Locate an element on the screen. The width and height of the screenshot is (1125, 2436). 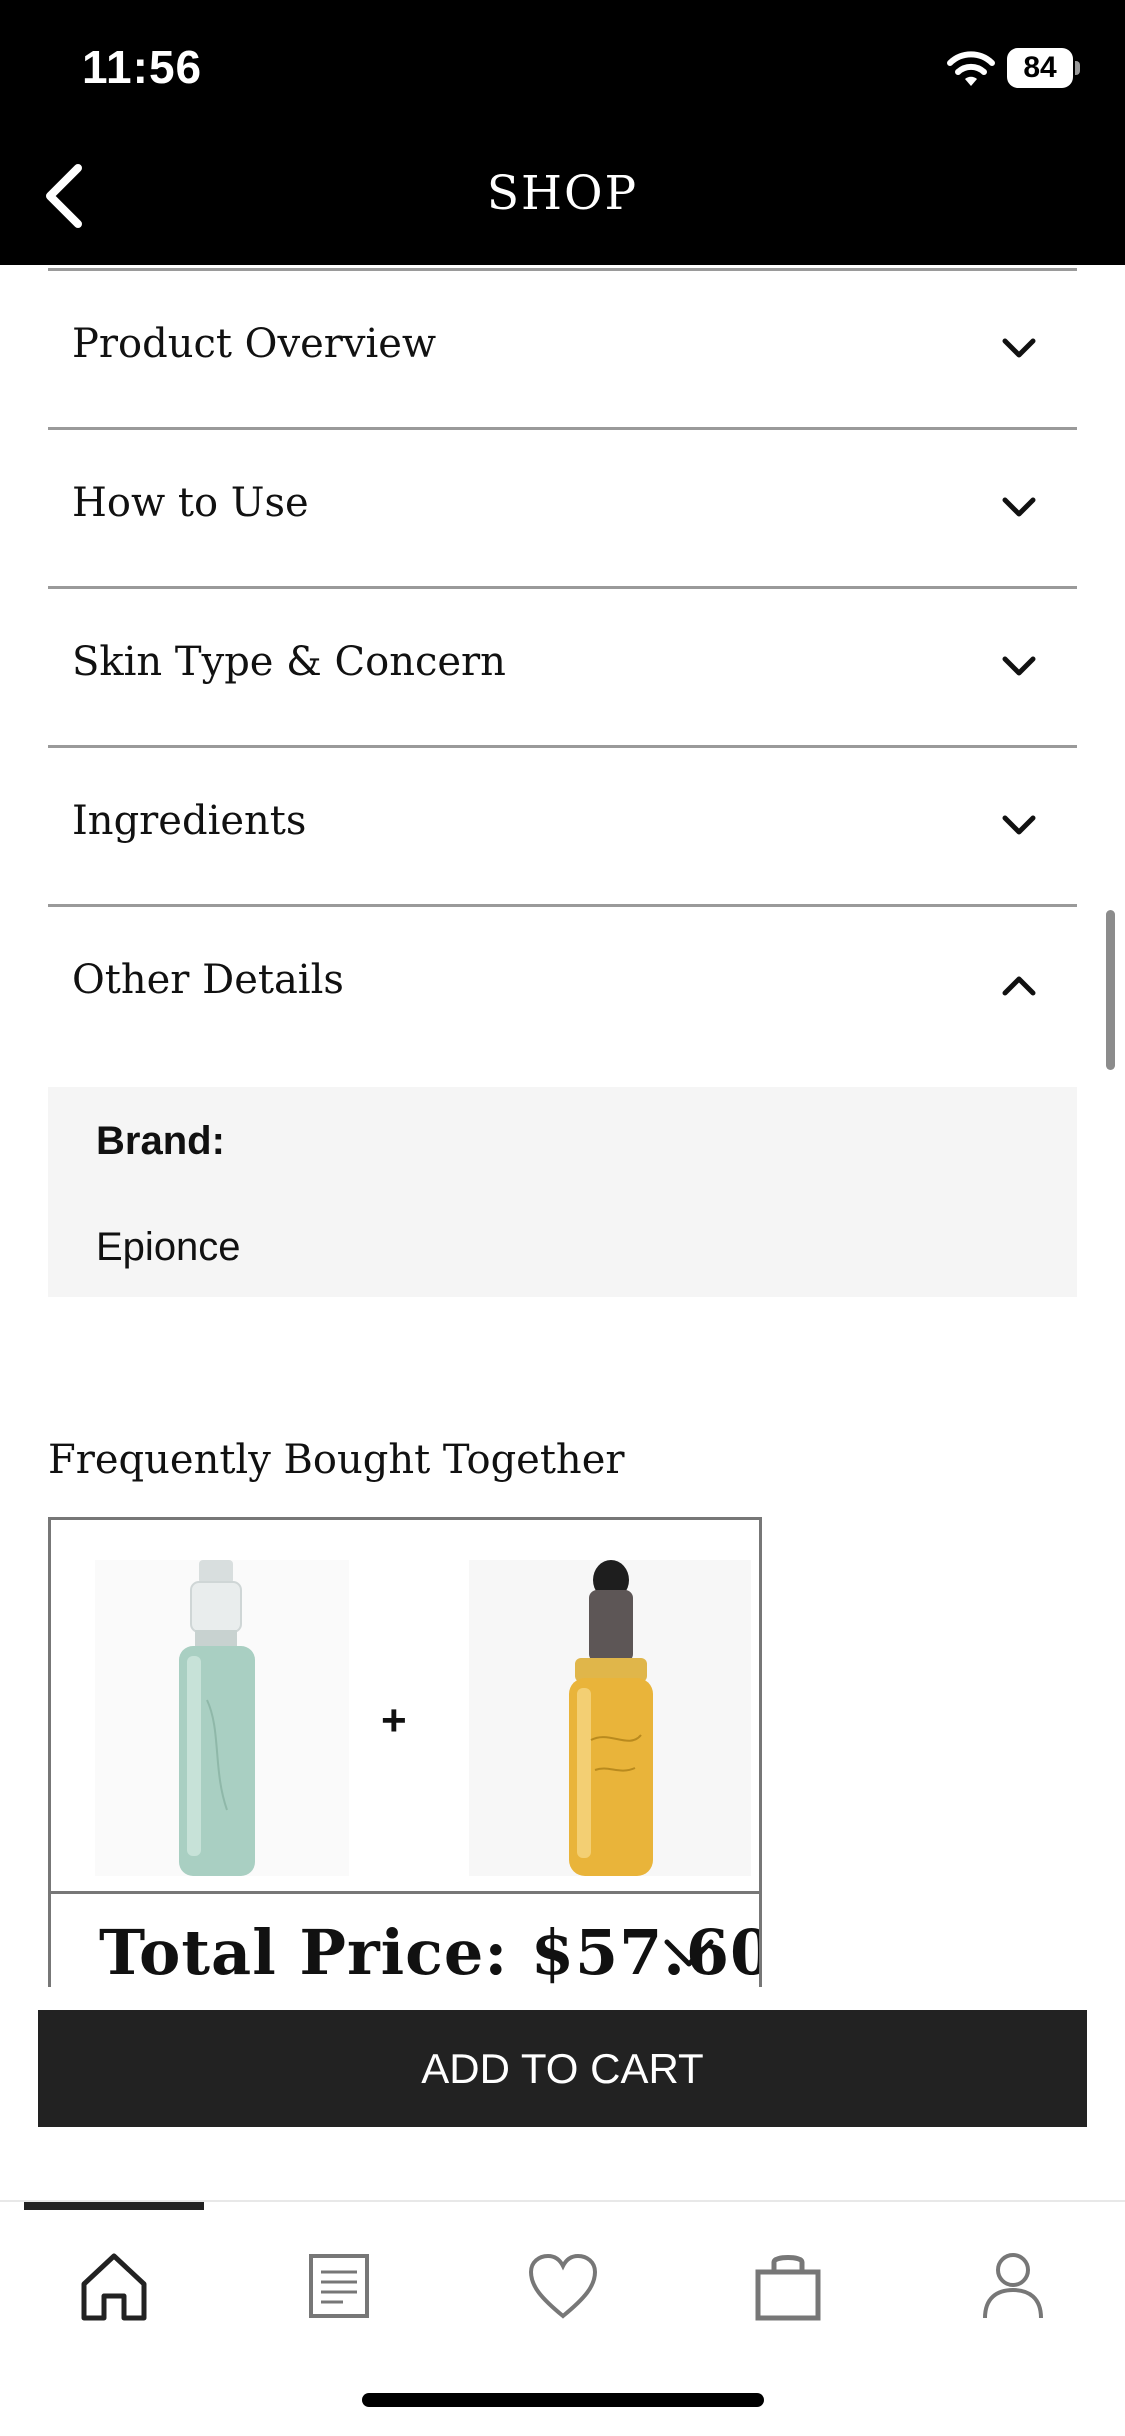
product-image-toner-bottle is located at coordinates (222, 1718).